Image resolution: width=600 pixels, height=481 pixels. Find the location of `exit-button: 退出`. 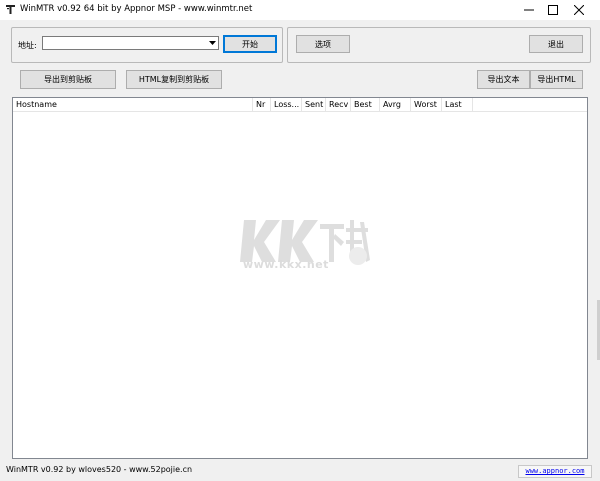

exit-button: 退出 is located at coordinates (556, 44).